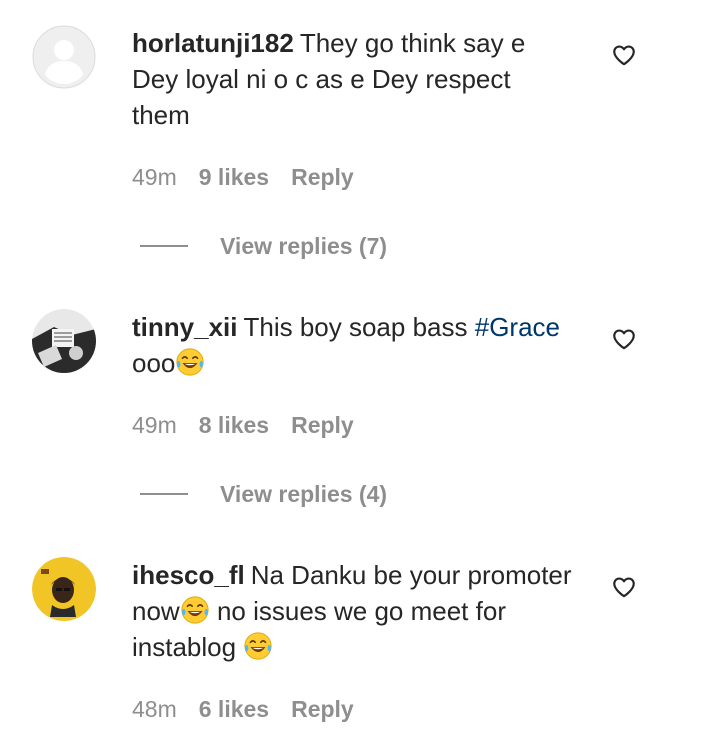 This screenshot has height=744, width=720. Describe the element at coordinates (154, 363) in the screenshot. I see `comment-message-end: ooo` at that location.